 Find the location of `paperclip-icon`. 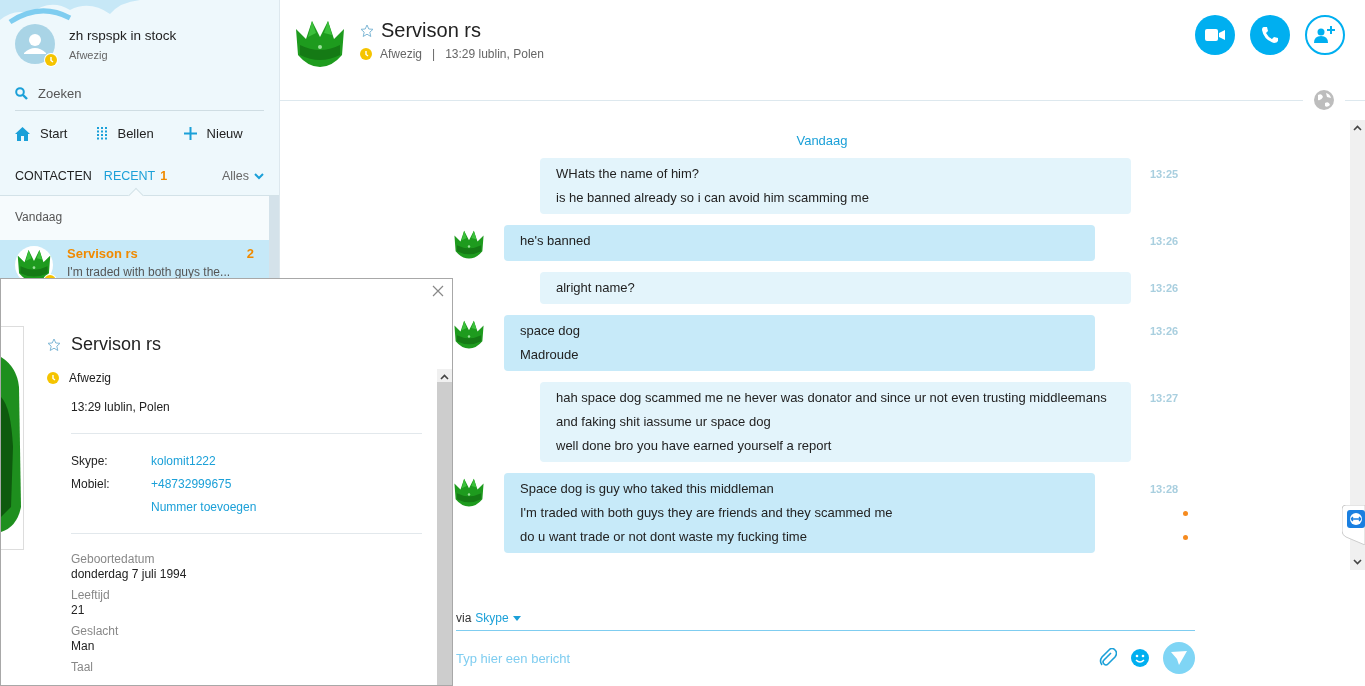

paperclip-icon is located at coordinates (1108, 658).